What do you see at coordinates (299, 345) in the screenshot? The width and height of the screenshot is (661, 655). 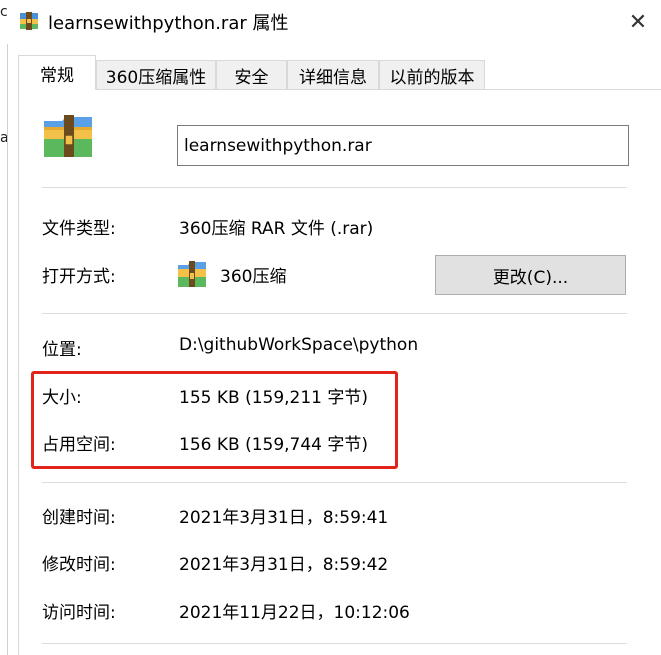 I see `location-value: D:\githubWorkSpace\python` at bounding box center [299, 345].